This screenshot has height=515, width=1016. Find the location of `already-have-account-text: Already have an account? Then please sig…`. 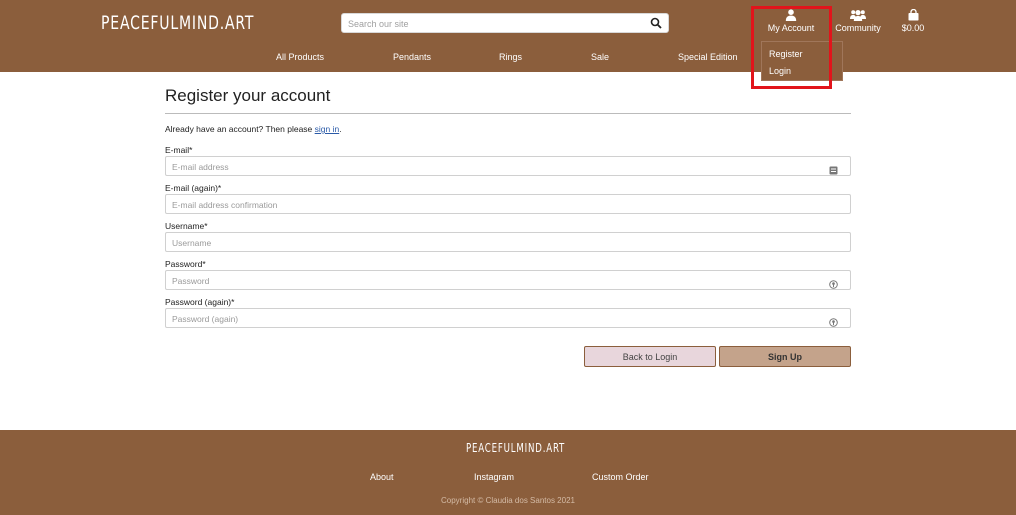

already-have-account-text: Already have an account? Then please sig… is located at coordinates (253, 129).